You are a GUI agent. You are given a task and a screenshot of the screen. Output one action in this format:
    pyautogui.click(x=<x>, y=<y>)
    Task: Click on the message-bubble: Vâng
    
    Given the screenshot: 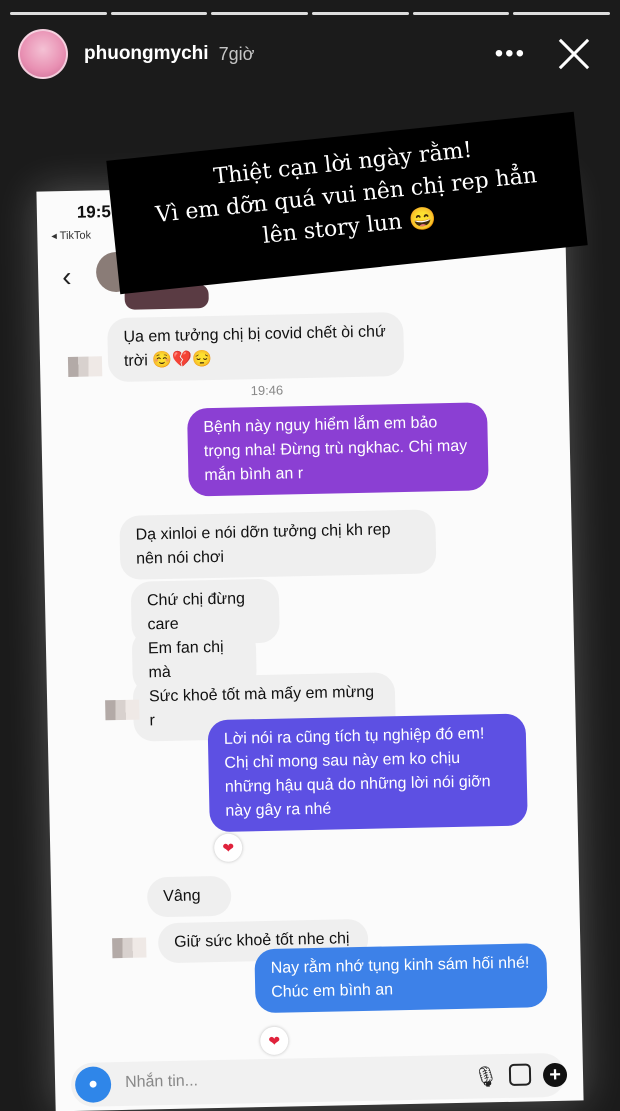 What is the action you would take?
    pyautogui.click(x=189, y=896)
    